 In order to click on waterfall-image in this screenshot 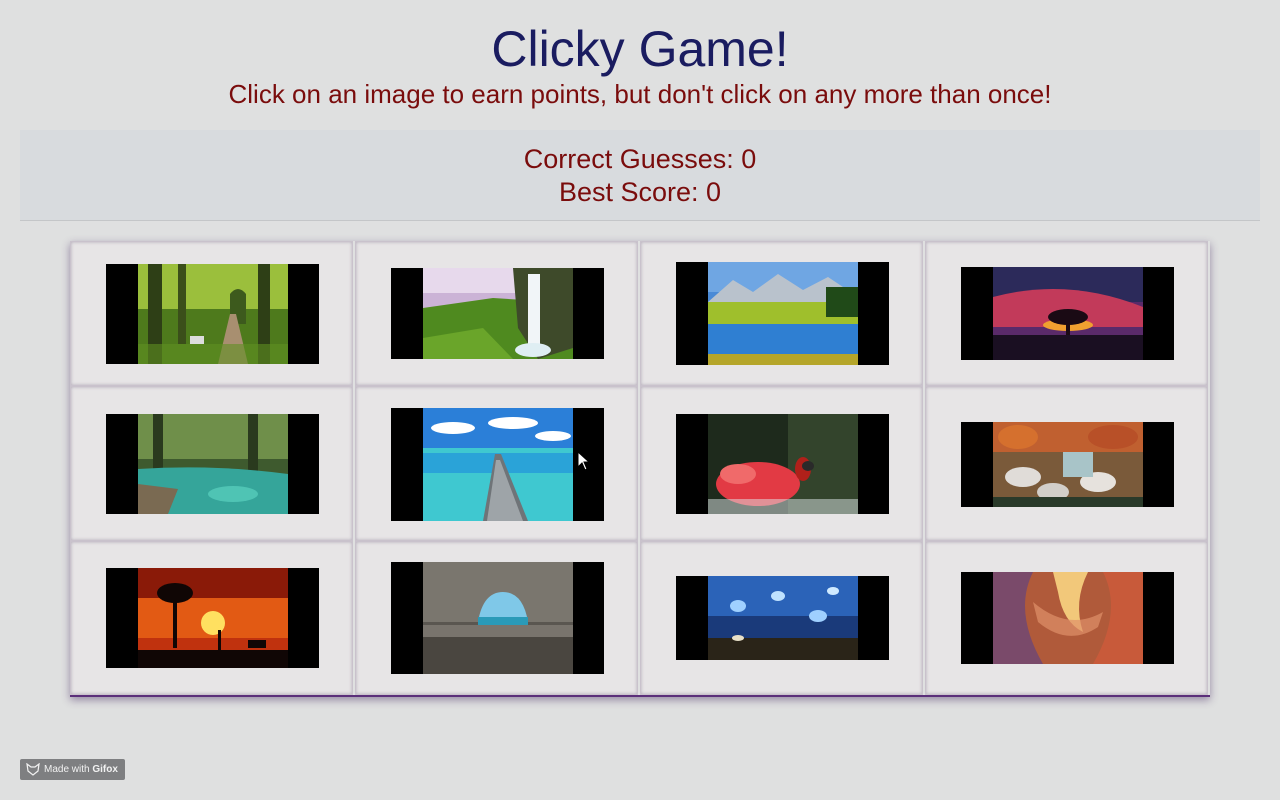, I will do `click(498, 313)`.